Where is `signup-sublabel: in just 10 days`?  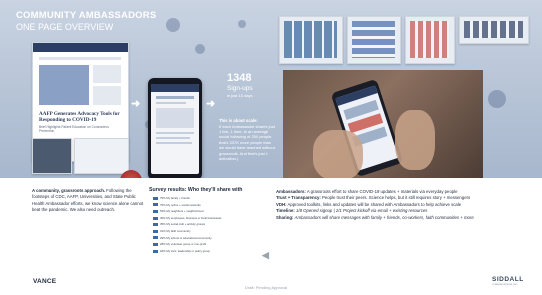
signup-sublabel: in just 10 days is located at coordinates (240, 95).